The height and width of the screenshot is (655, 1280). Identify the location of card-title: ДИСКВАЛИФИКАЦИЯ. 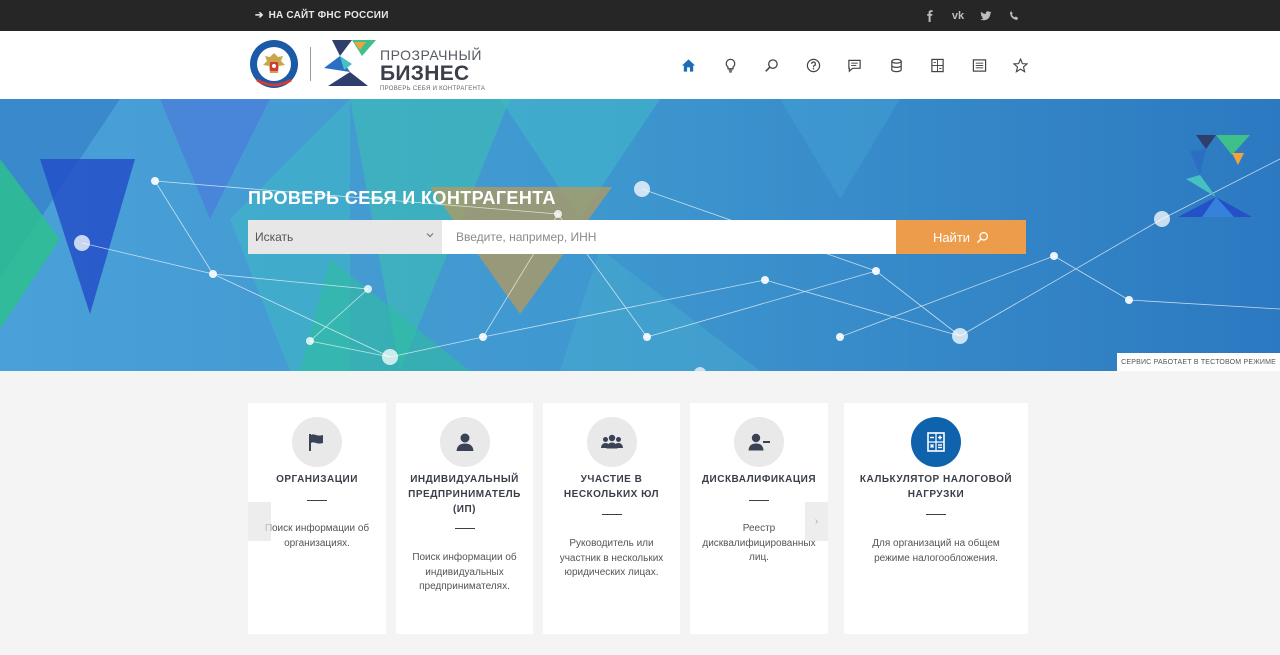
(759, 479).